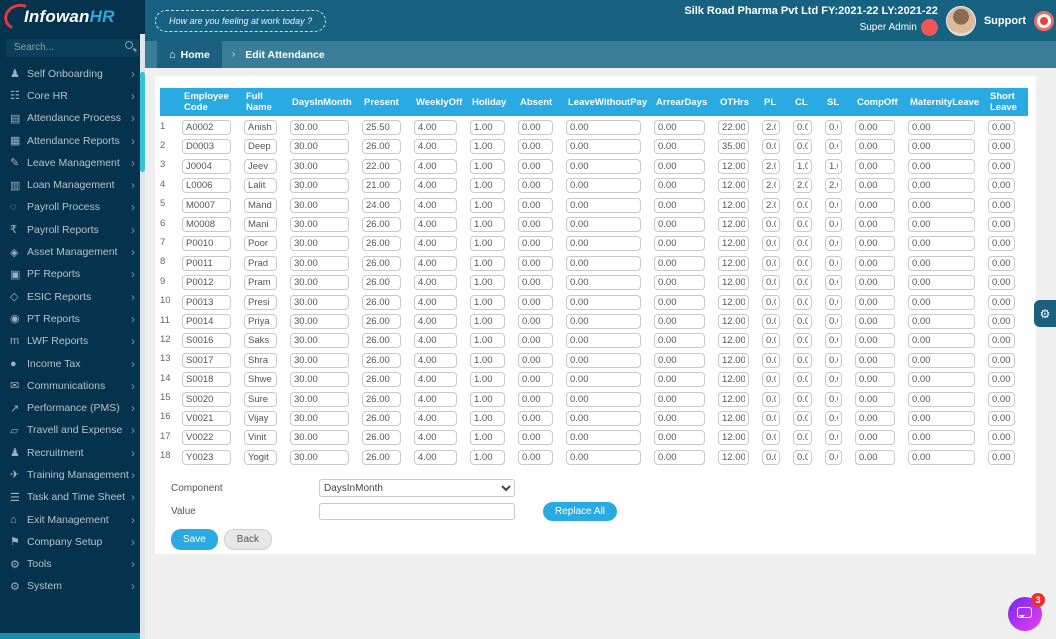 Image resolution: width=1056 pixels, height=639 pixels. Describe the element at coordinates (72, 386) in the screenshot. I see `sidebar-item-communications: ✉ Communications ›` at that location.